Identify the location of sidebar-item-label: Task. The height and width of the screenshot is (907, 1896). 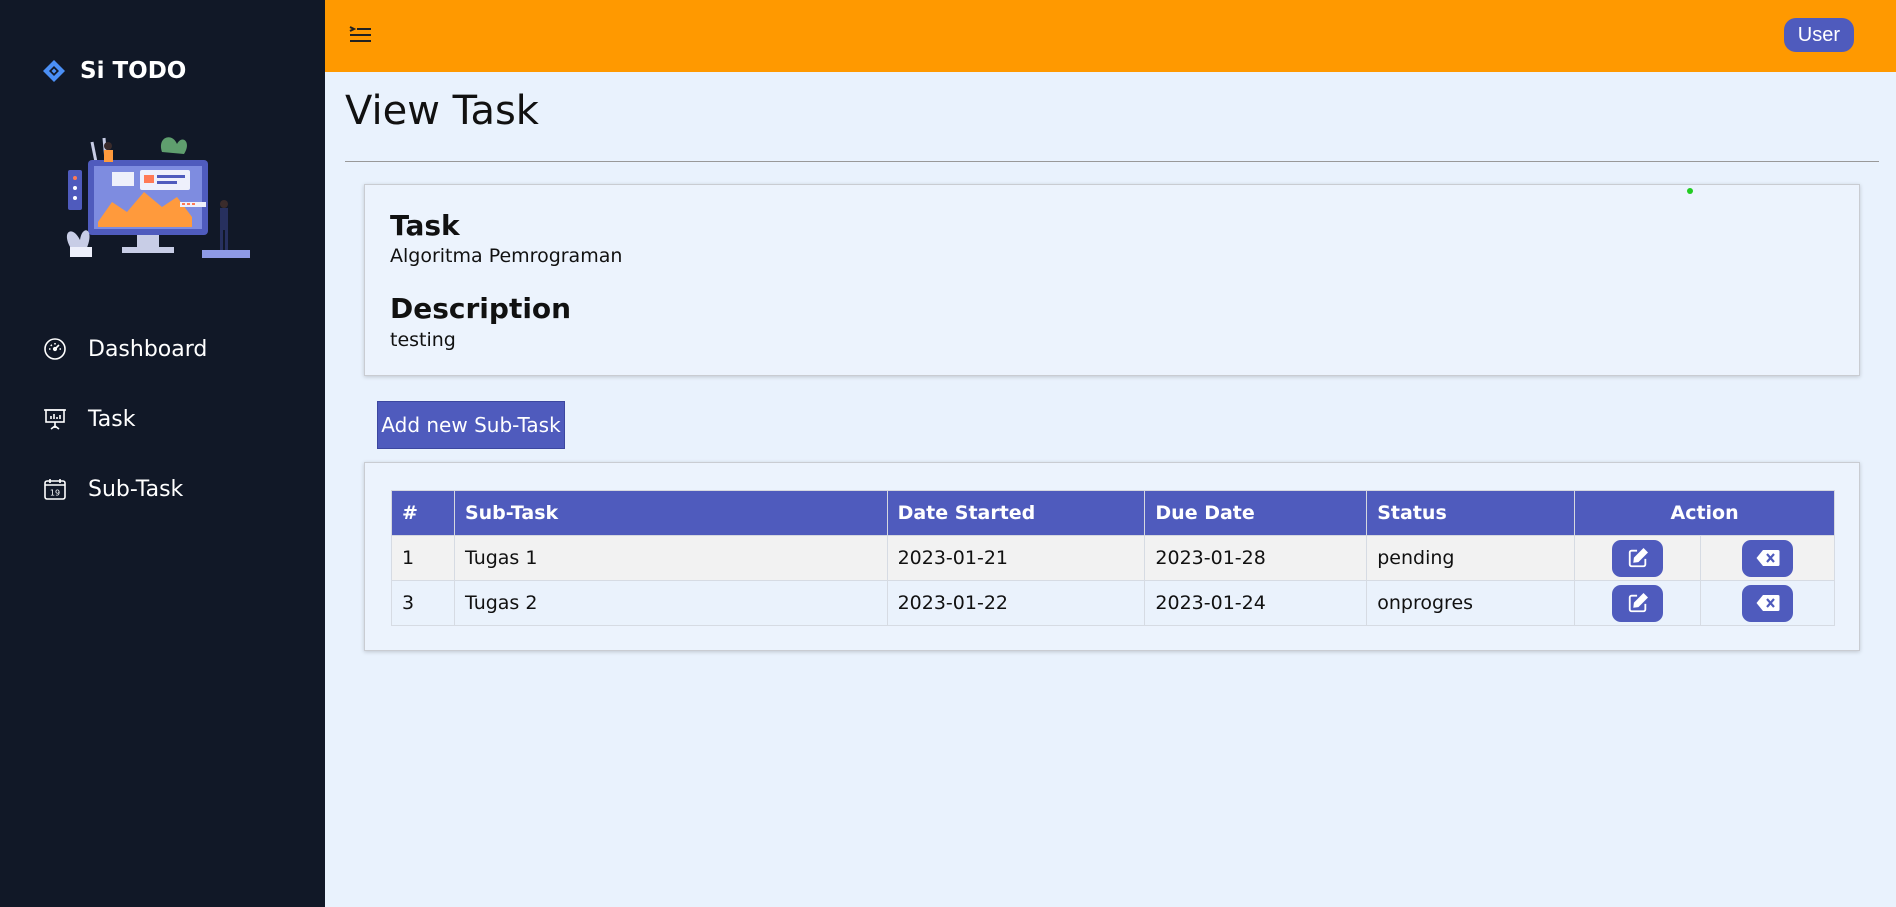
(112, 419).